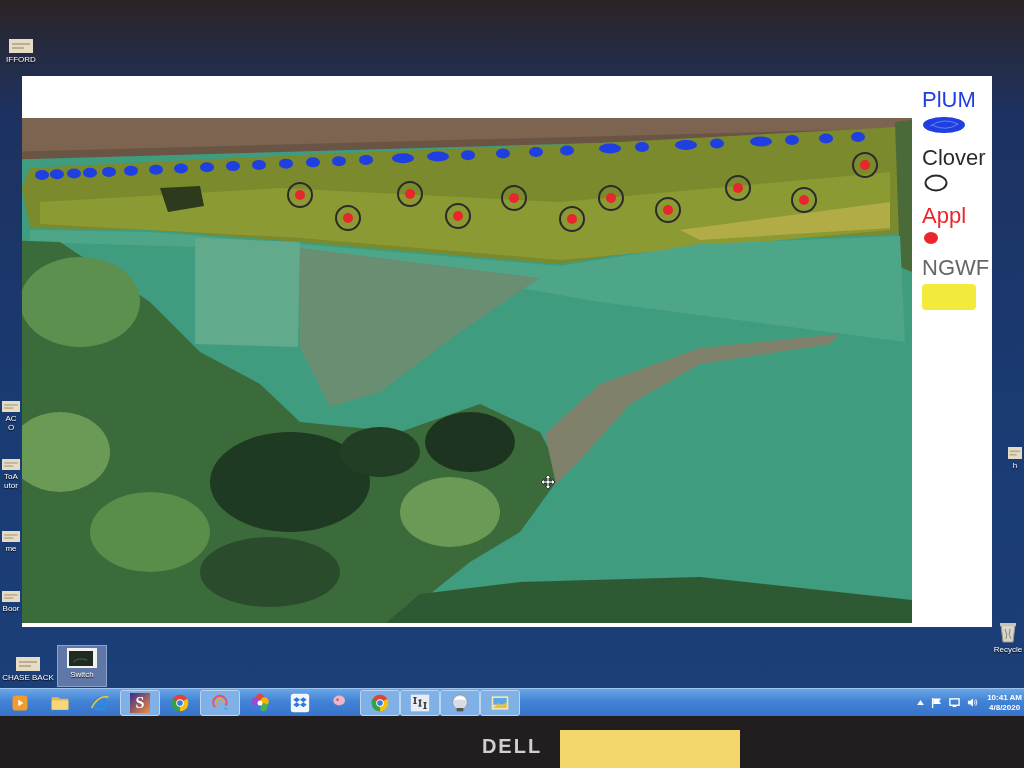 Image resolution: width=1024 pixels, height=768 pixels. What do you see at coordinates (973, 702) in the screenshot?
I see `speaker-icon` at bounding box center [973, 702].